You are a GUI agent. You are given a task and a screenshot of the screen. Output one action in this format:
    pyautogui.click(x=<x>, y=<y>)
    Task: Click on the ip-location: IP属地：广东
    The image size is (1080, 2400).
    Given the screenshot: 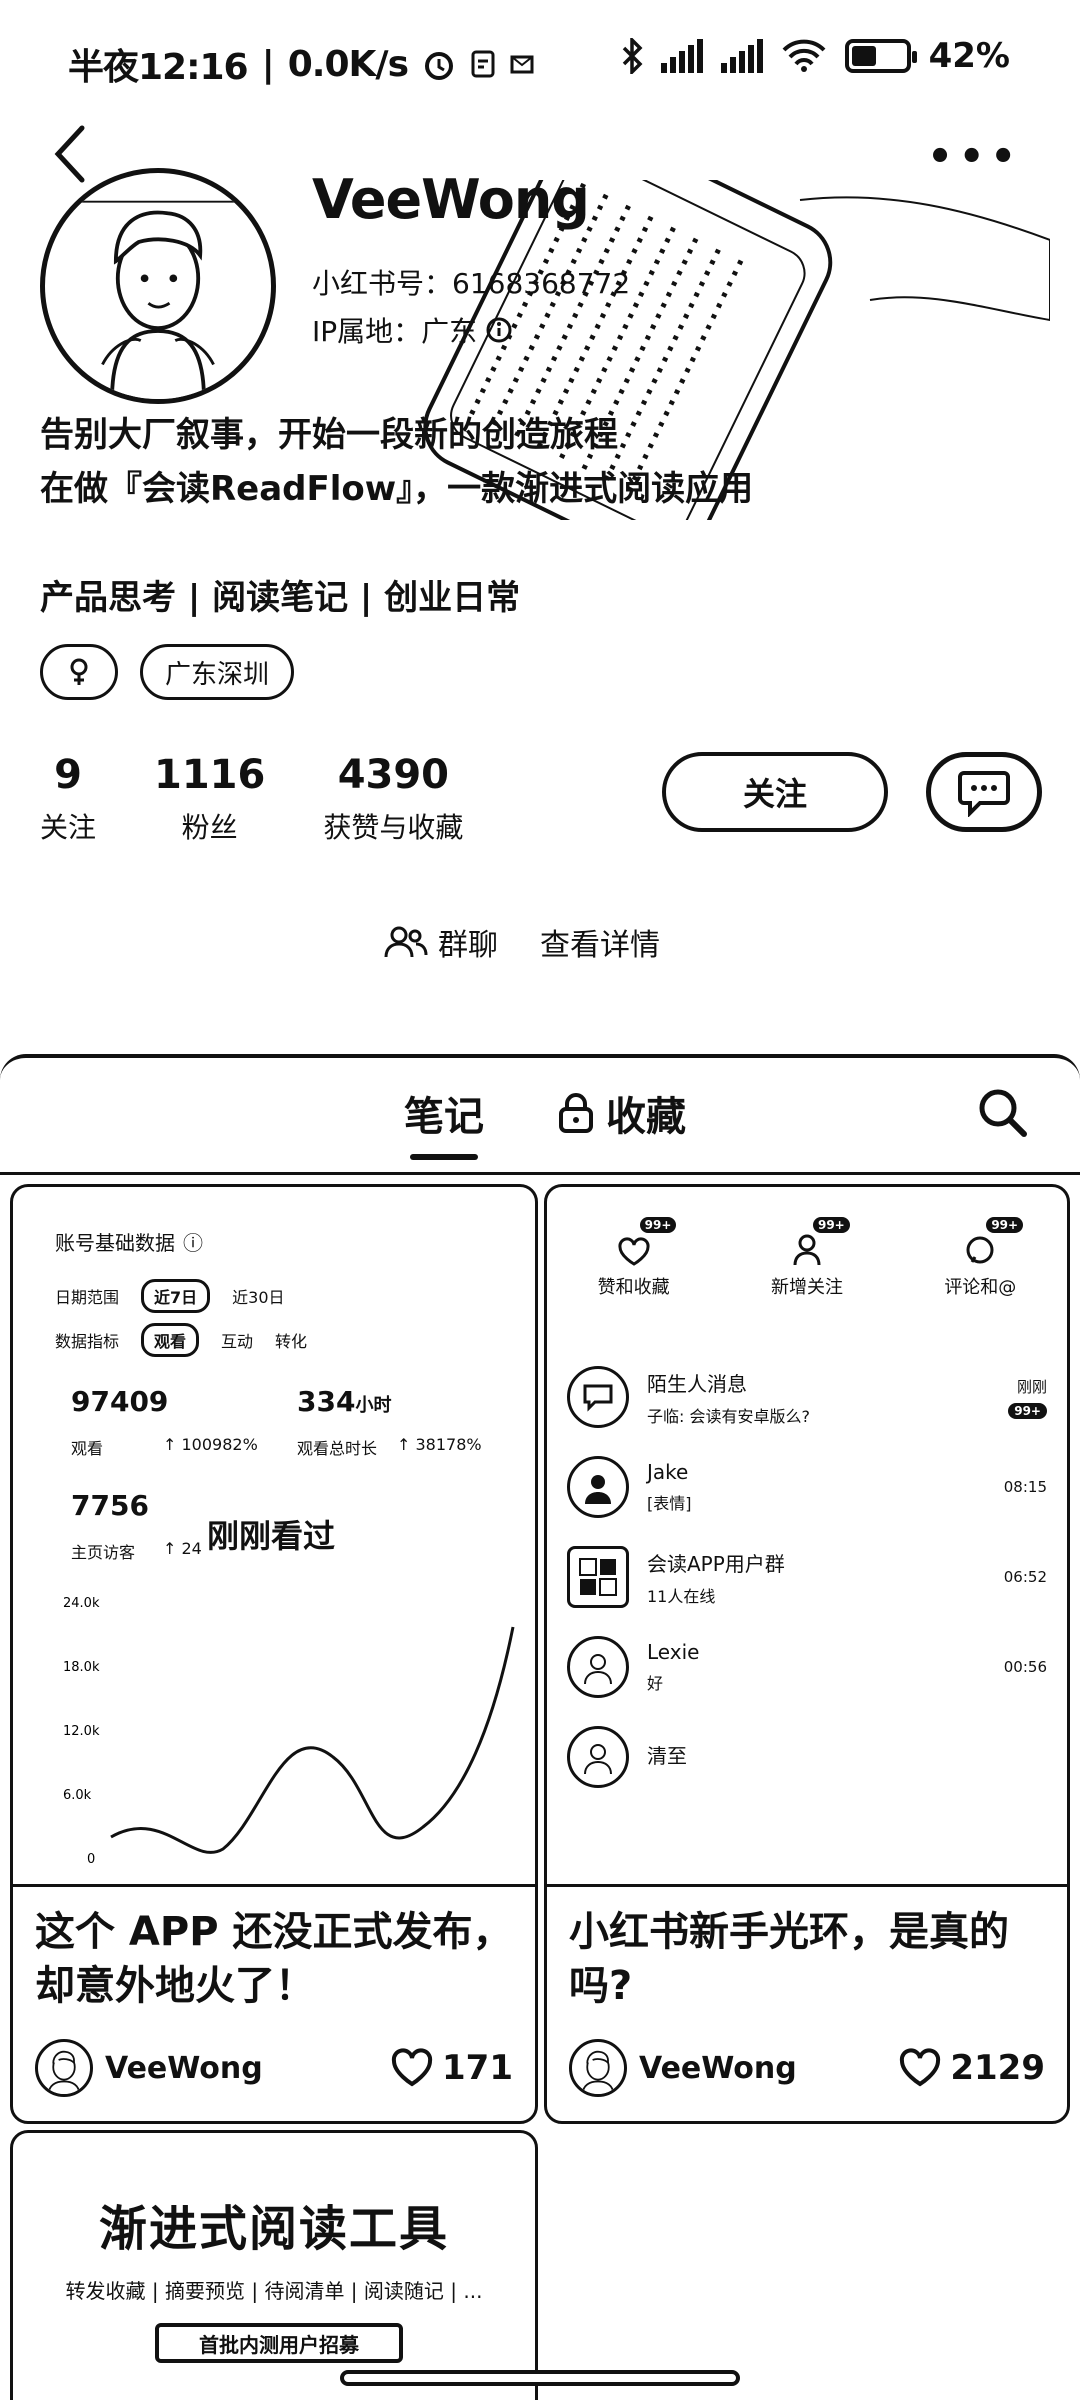 What is the action you would take?
    pyautogui.click(x=412, y=330)
    